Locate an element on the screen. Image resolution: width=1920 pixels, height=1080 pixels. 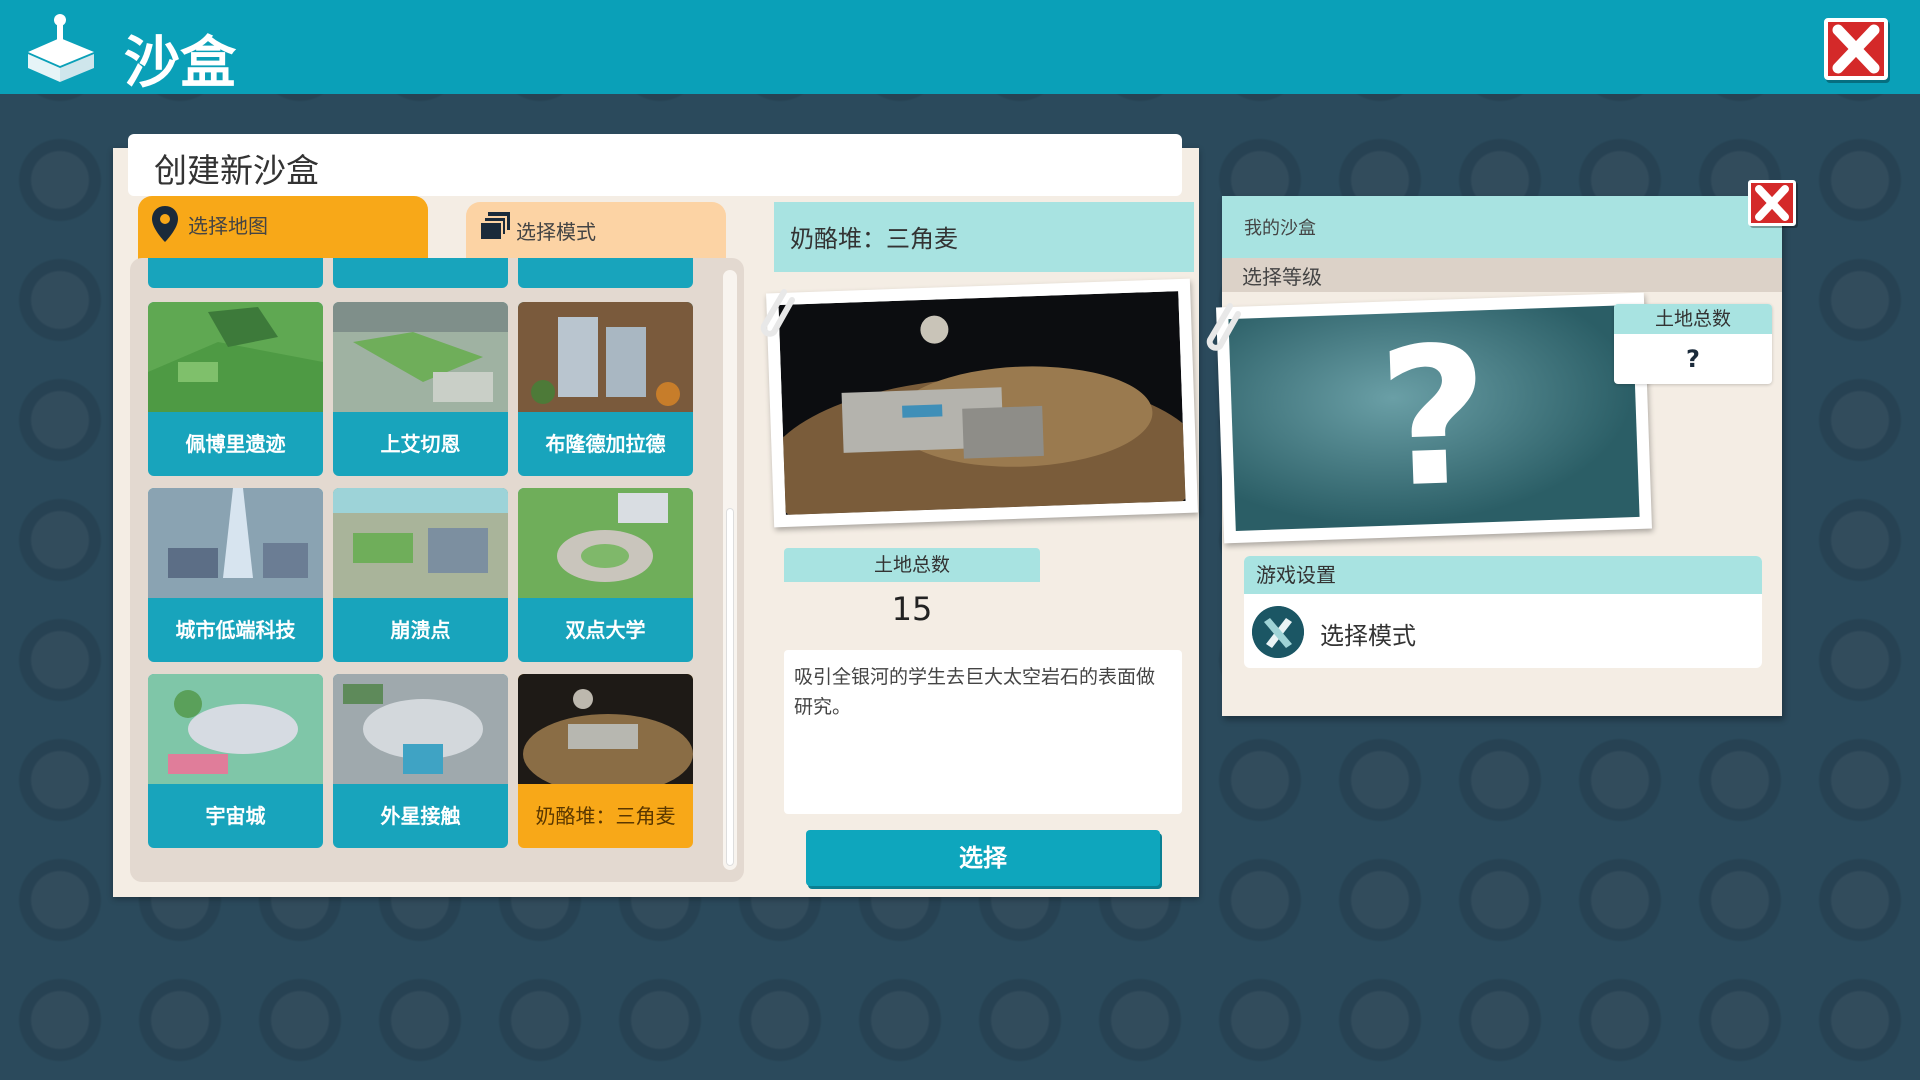
my-sandbox-title: 我的沙盒 is located at coordinates (1502, 227).